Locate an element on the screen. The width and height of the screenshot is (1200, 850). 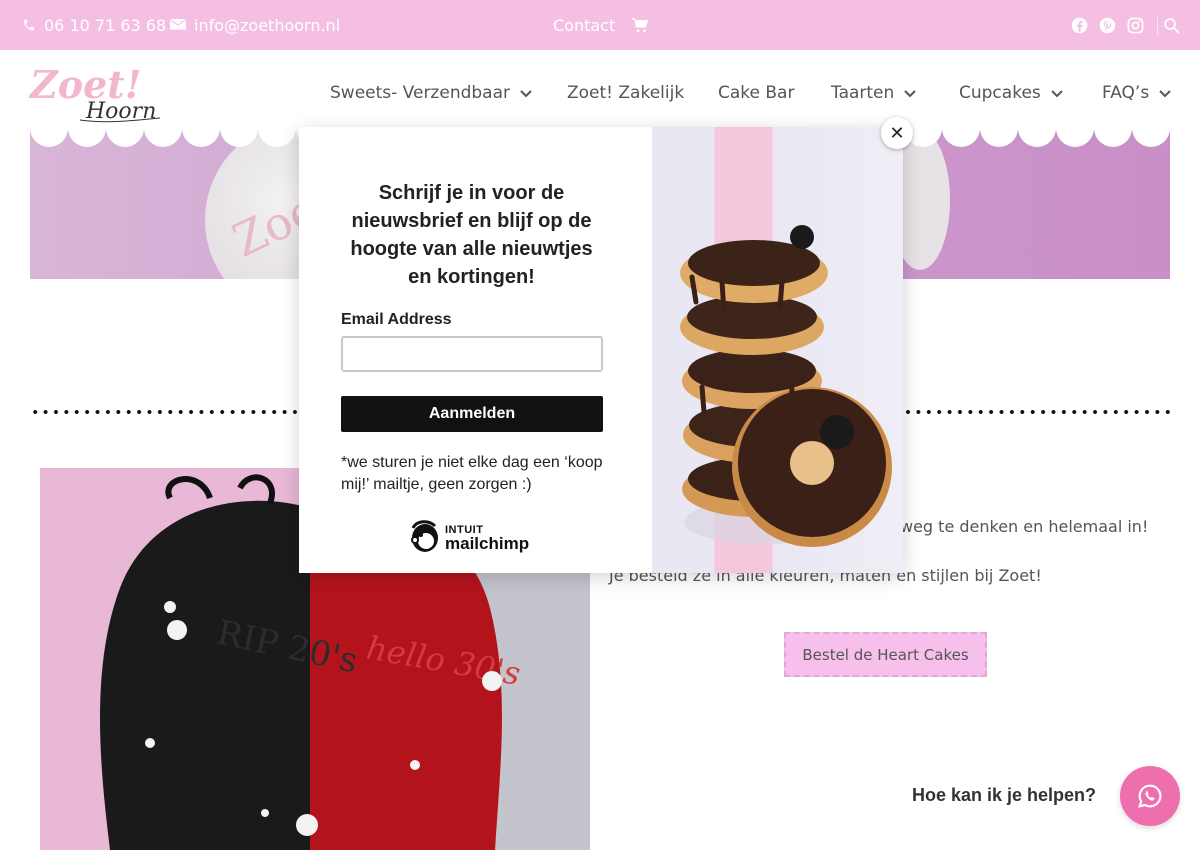
top-bar: 06 10 71 63 68 info@zoethoorn.nl Contact is located at coordinates (600, 25).